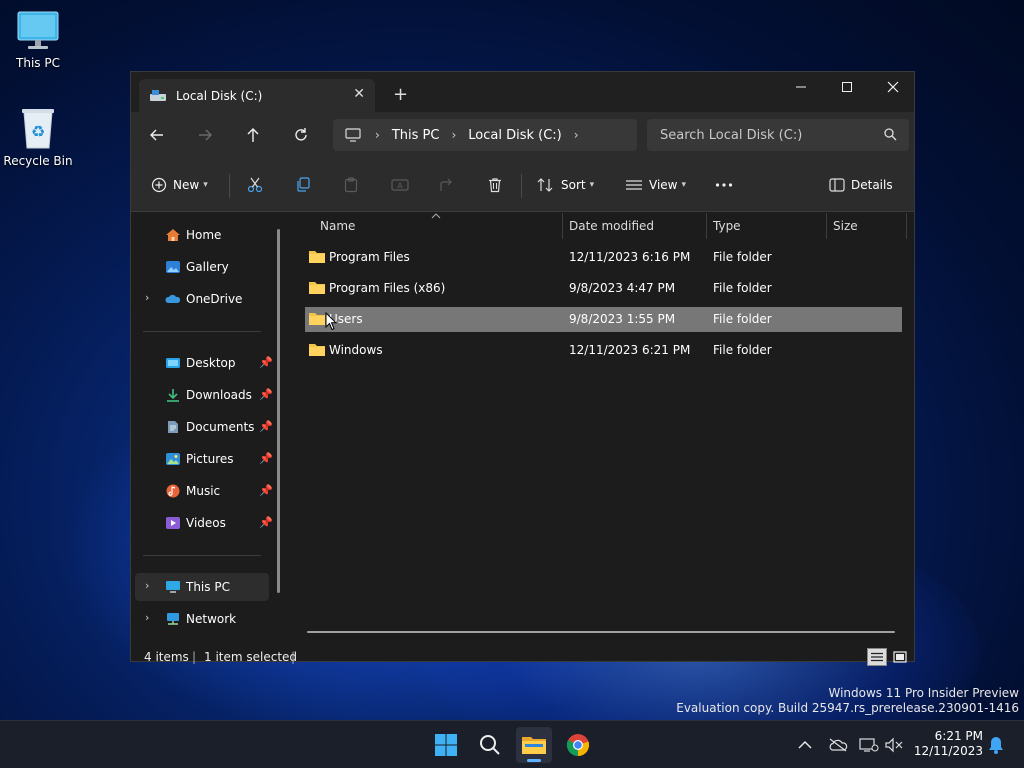 This screenshot has width=1024, height=768. I want to click on tab-local-disk: Local Disk (C:) ✕, so click(257, 95).